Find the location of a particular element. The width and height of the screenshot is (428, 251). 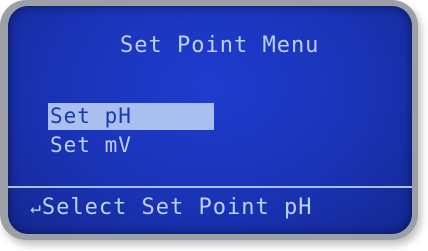

status-bar: ↵ Select Set Point pH is located at coordinates (171, 207).